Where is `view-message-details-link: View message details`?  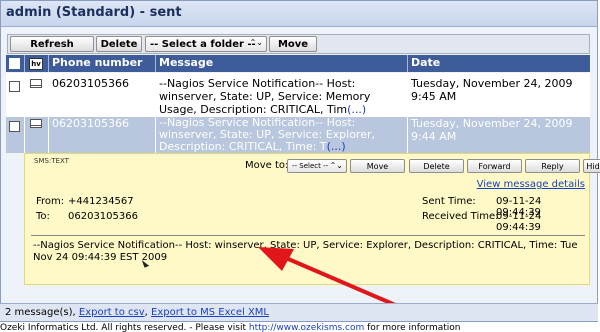
view-message-details-link: View message details is located at coordinates (531, 184).